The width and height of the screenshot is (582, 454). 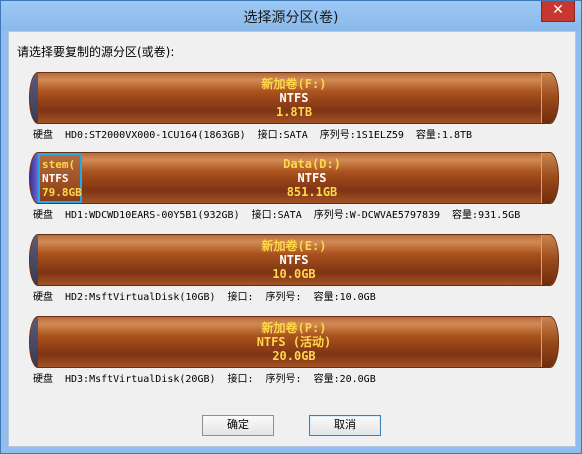 I want to click on partition-d: Data(D:) NTFS 851.1GB, so click(x=312, y=178).